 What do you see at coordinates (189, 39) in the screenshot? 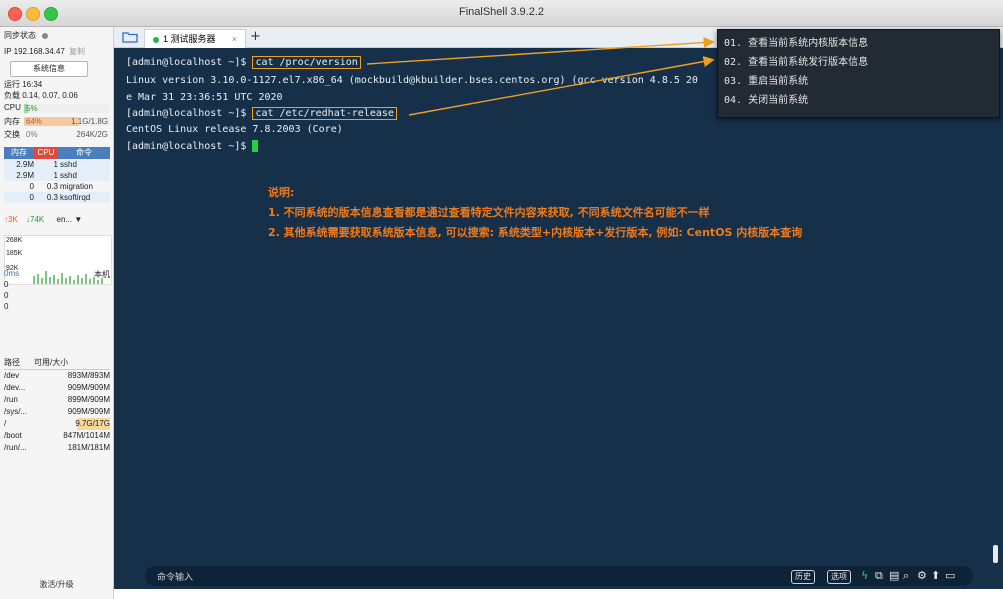
I see `tab-label: 1 测试服务器` at bounding box center [189, 39].